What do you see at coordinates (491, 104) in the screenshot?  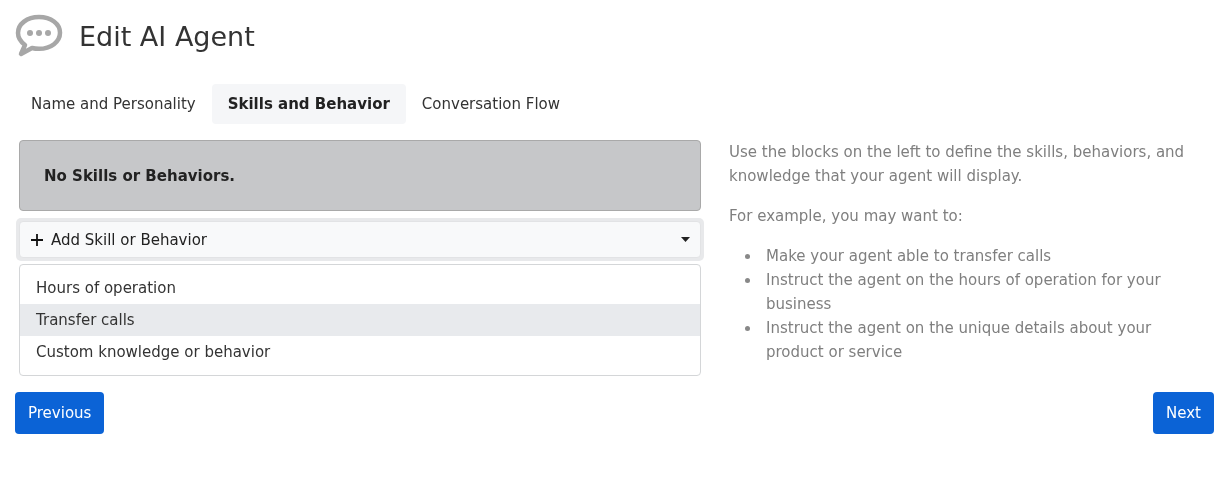 I see `tab: Conversation Flow` at bounding box center [491, 104].